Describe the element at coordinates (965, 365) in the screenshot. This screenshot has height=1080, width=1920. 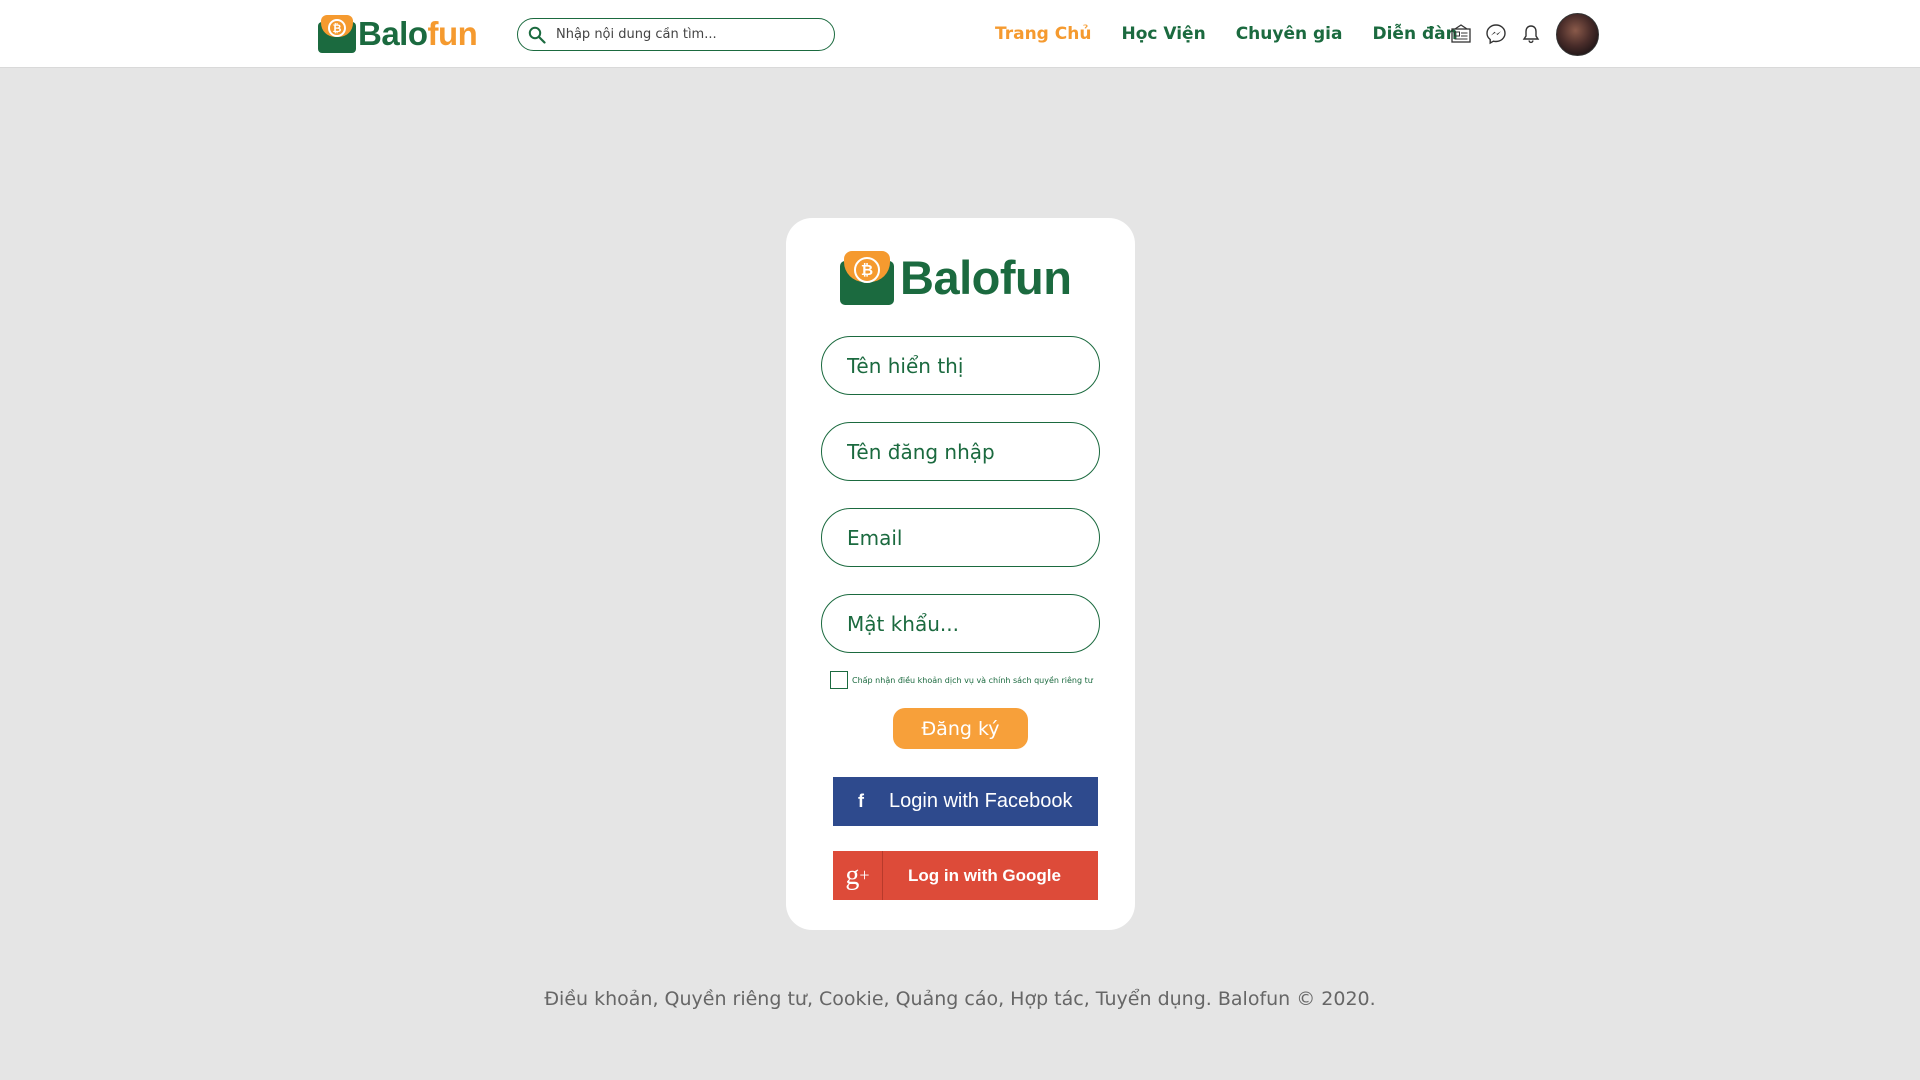
I see `display-name-input` at that location.